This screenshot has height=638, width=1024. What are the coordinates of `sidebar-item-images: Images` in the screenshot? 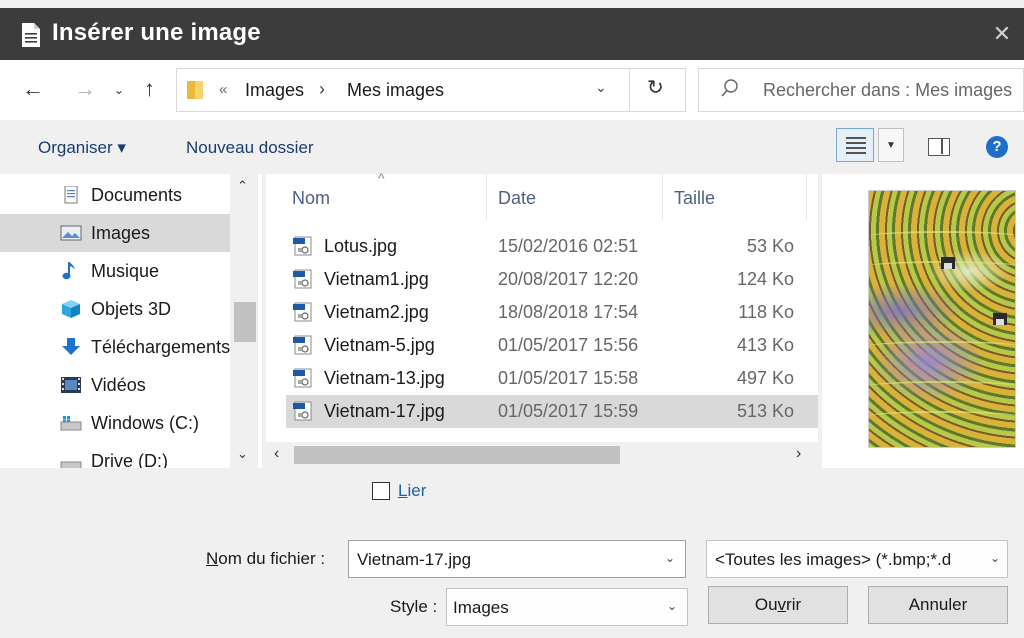 It's located at (115, 233).